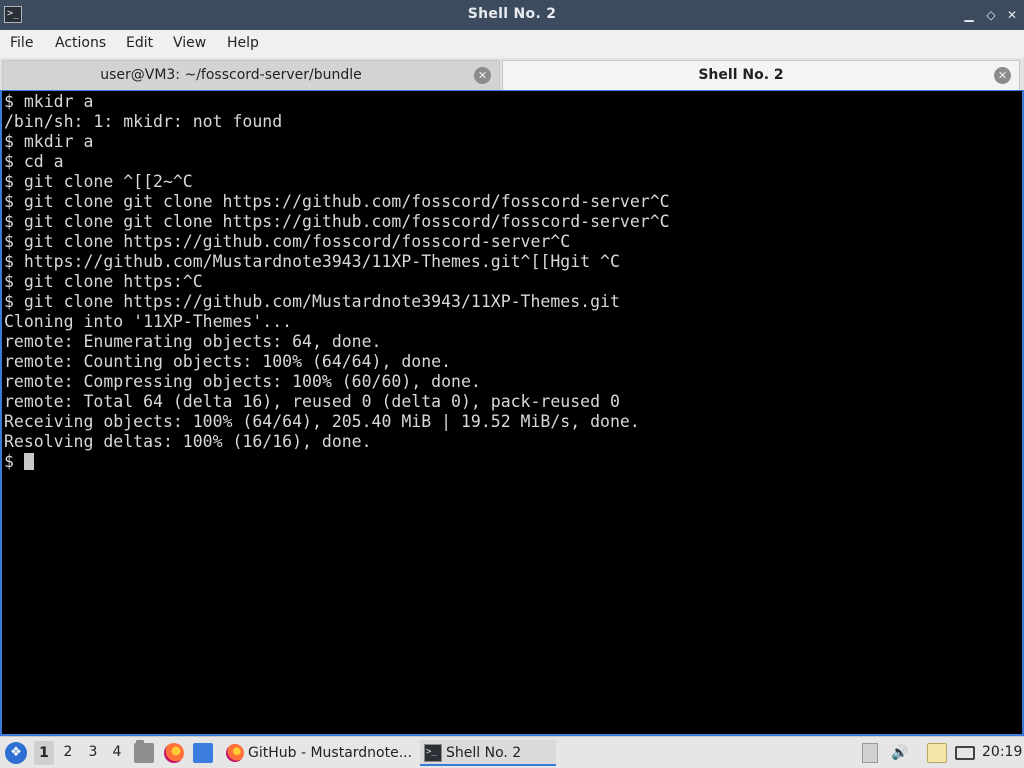 This screenshot has width=1024, height=768. What do you see at coordinates (741, 75) in the screenshot?
I see `tab-label: Shell No. 2` at bounding box center [741, 75].